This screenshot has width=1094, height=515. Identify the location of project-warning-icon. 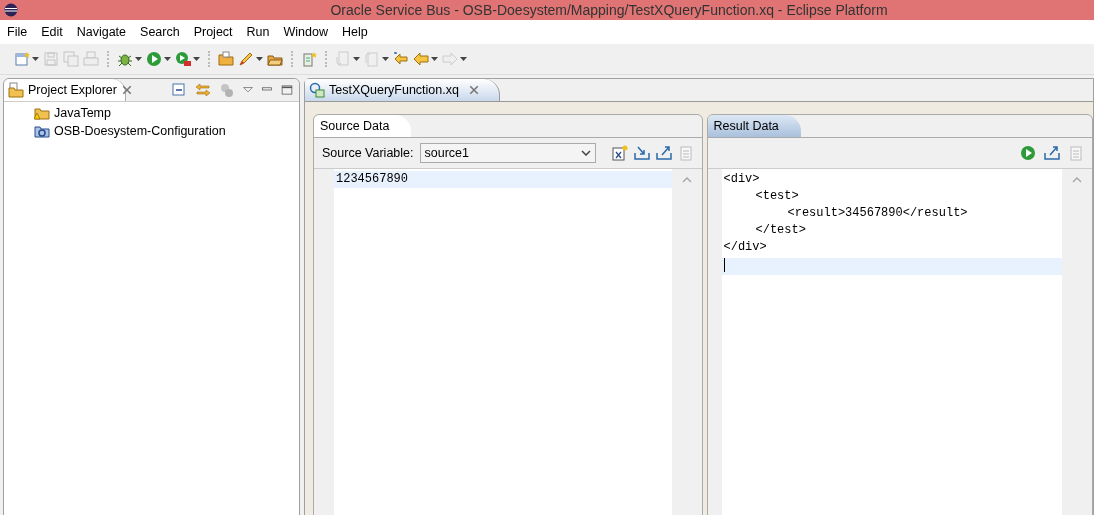
(42, 113).